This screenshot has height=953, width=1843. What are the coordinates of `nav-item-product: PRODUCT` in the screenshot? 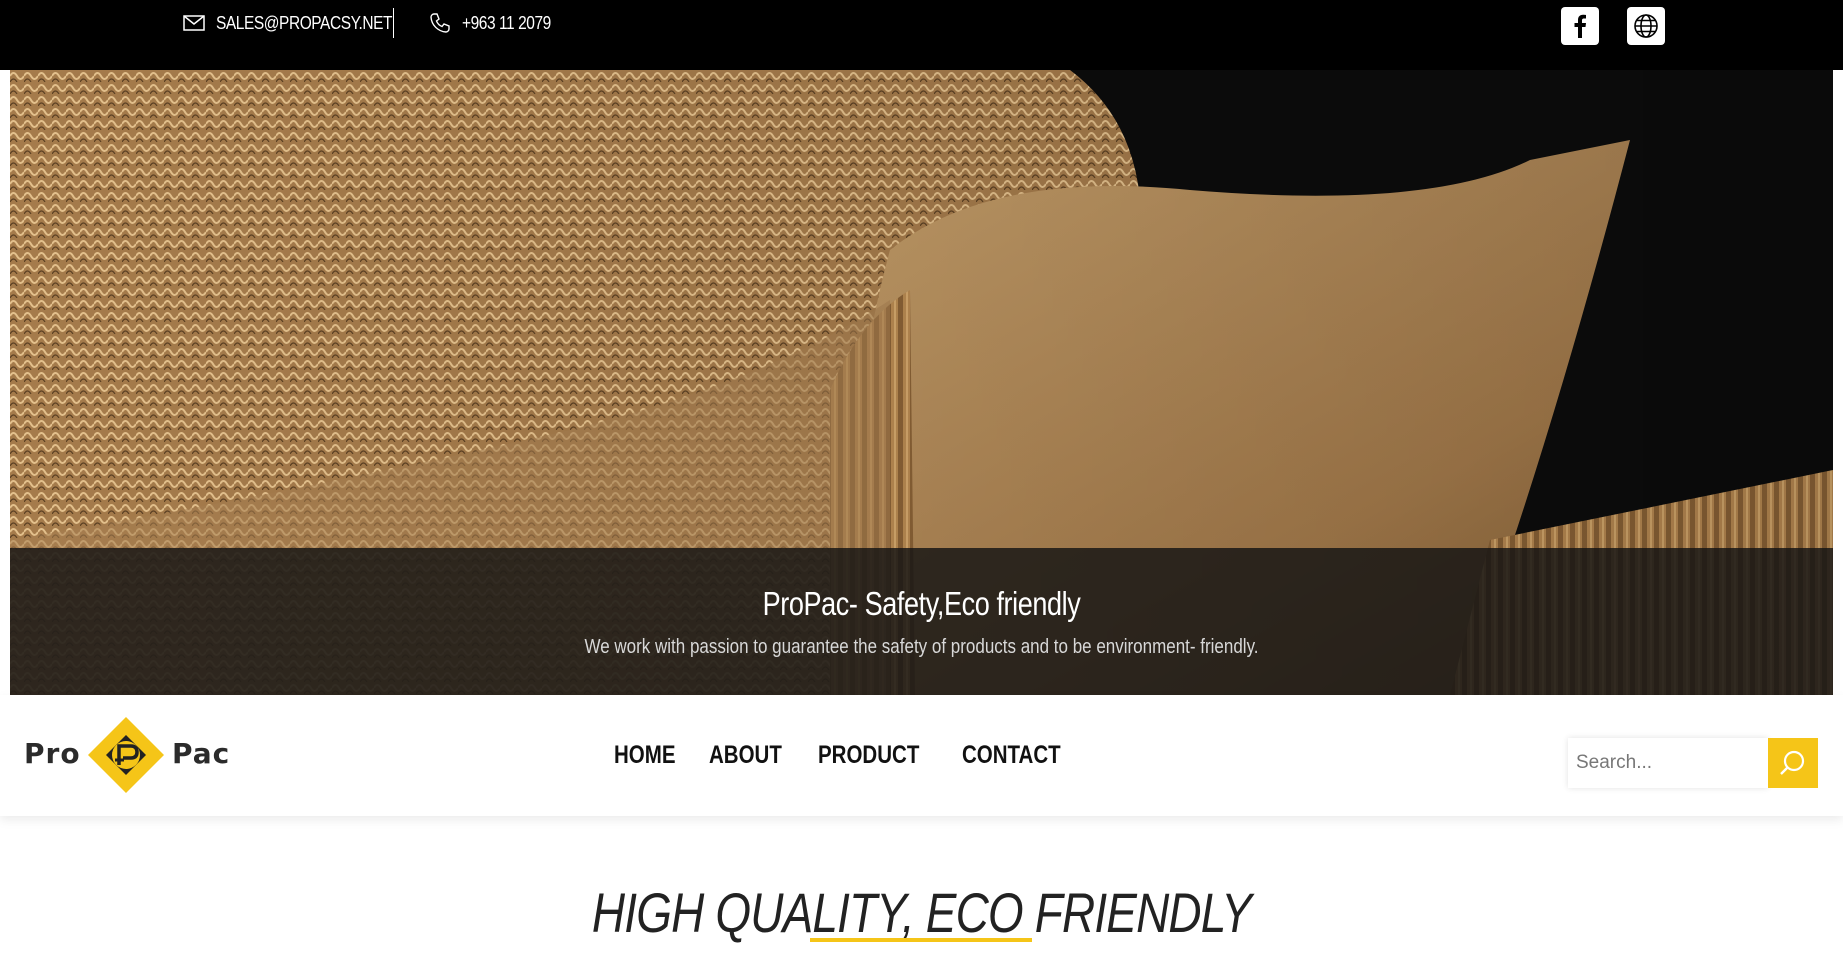 It's located at (868, 755).